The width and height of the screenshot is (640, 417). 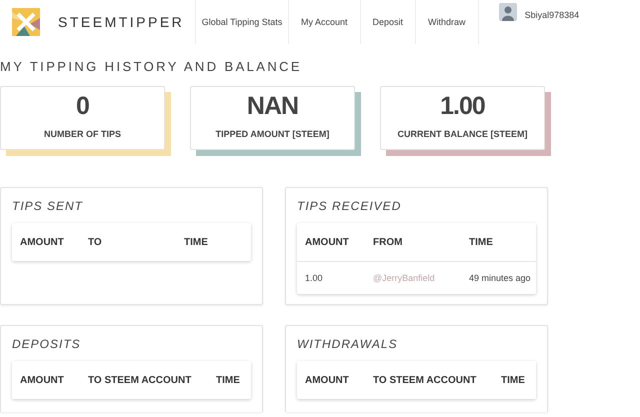 I want to click on column-header: FROM, so click(x=413, y=242).